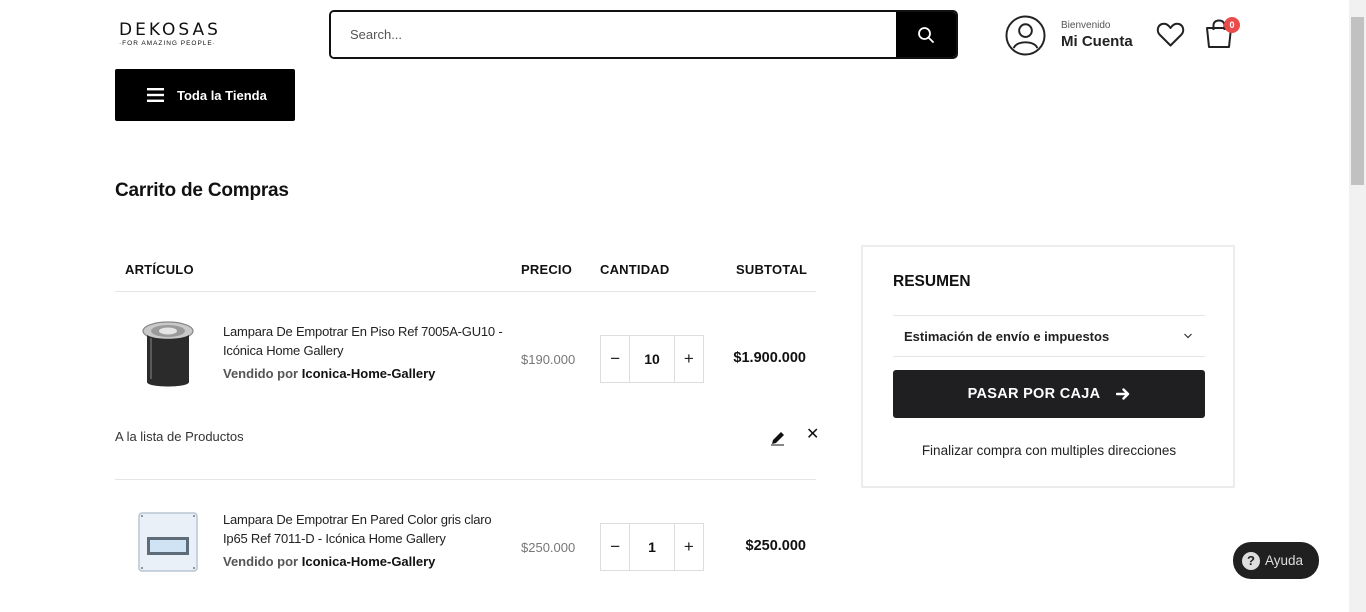 The width and height of the screenshot is (1366, 612). I want to click on product-price: $250.000, so click(548, 547).